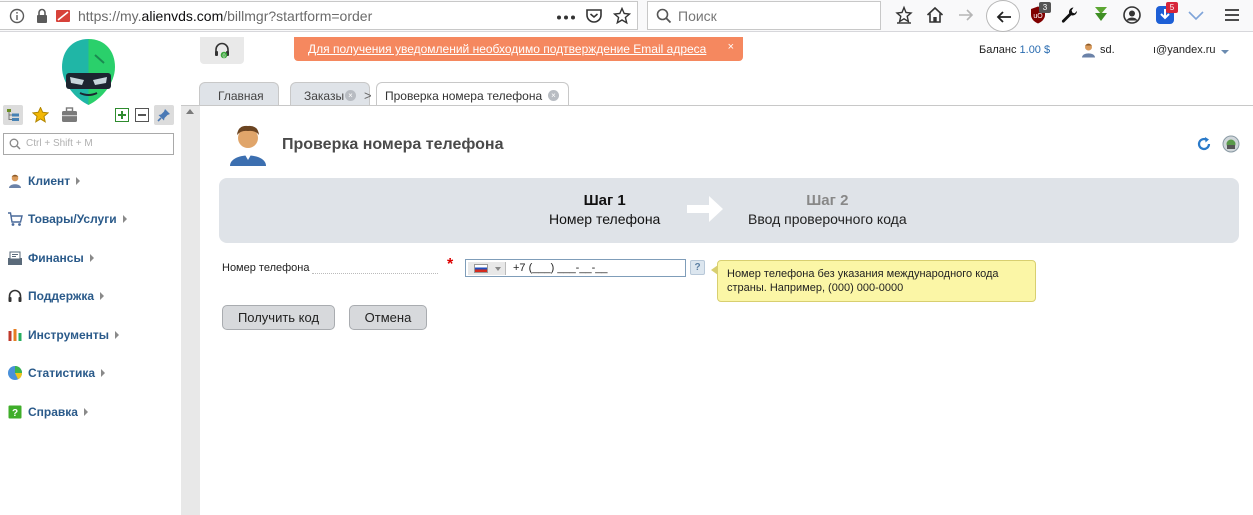 The width and height of the screenshot is (1253, 515). Describe the element at coordinates (481, 268) in the screenshot. I see `russia-flag-icon` at that location.